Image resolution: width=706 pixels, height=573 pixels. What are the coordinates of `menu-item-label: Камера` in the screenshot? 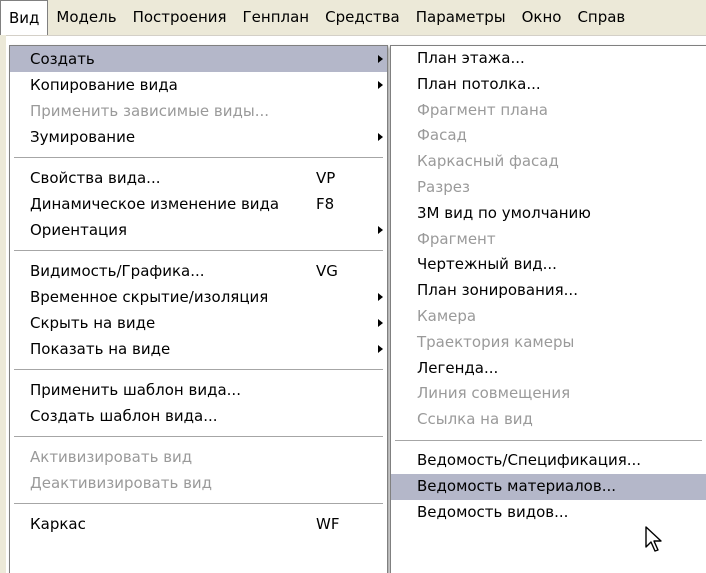 It's located at (447, 315).